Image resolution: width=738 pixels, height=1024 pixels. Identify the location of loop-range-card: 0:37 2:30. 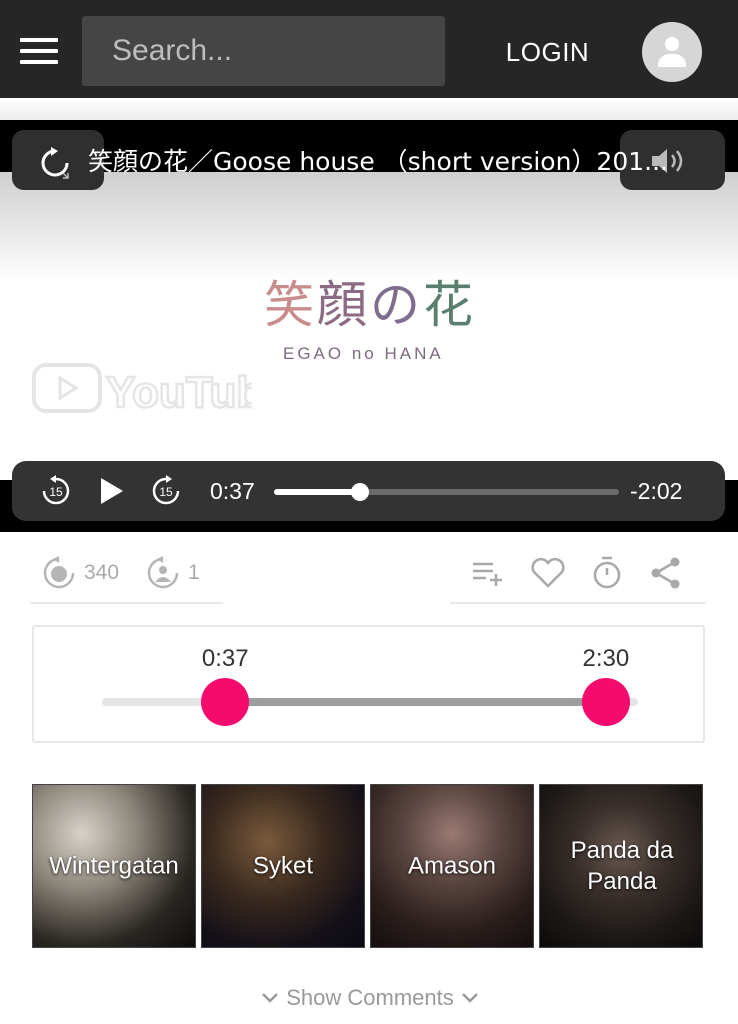
(368, 684).